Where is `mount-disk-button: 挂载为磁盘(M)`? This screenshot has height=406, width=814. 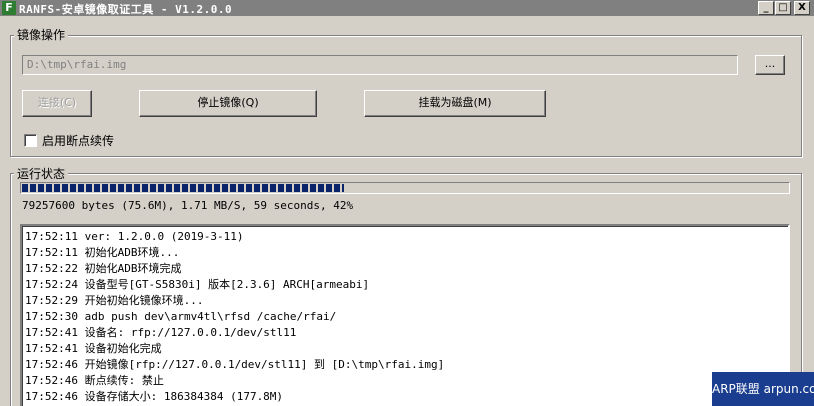
mount-disk-button: 挂载为磁盘(M) is located at coordinates (455, 103).